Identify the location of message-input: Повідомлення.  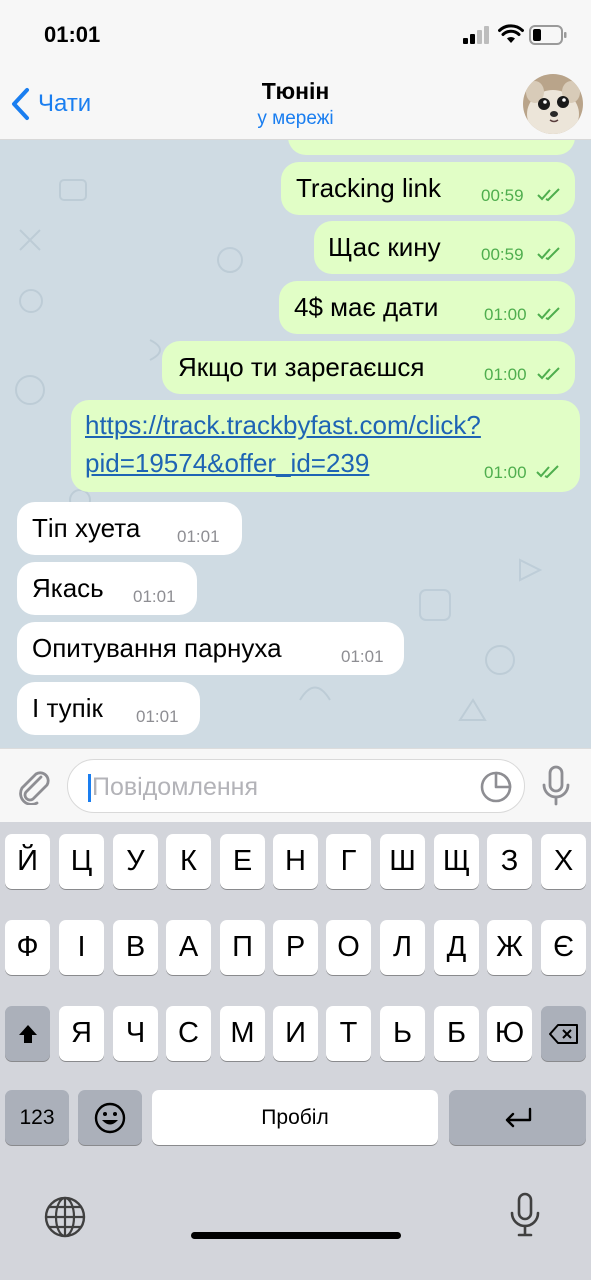
(296, 786).